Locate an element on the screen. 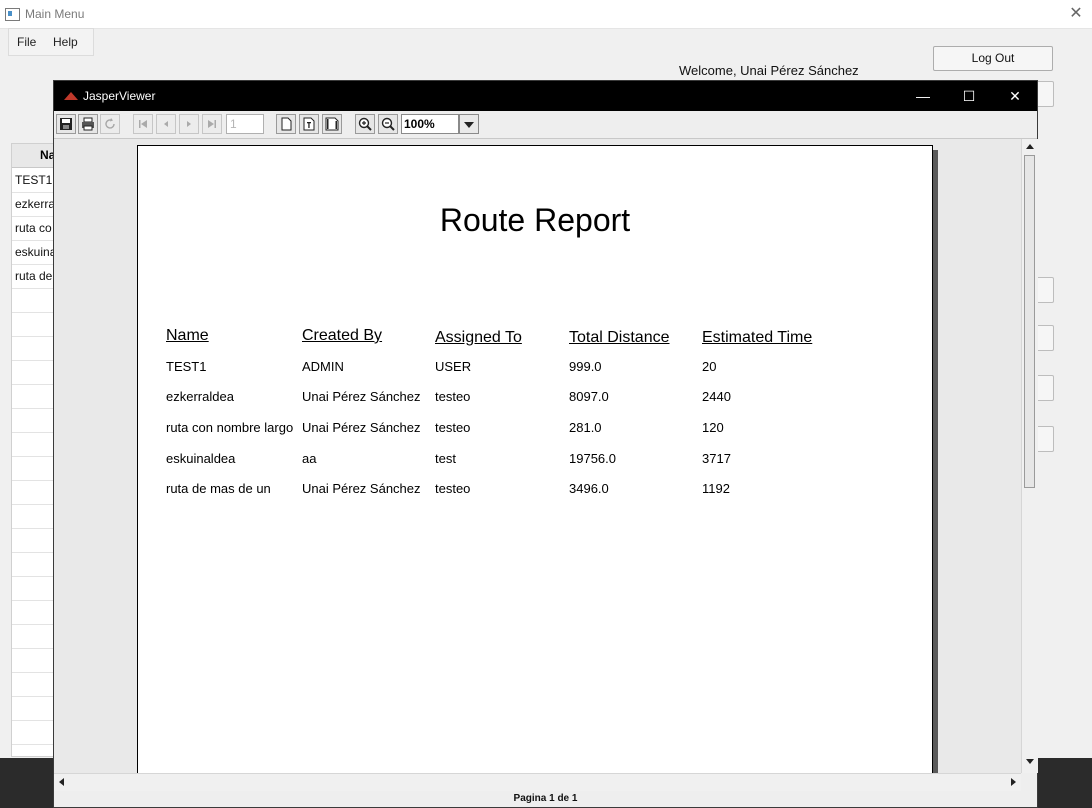 Image resolution: width=1092 pixels, height=808 pixels. zoom-combo-input: 100% is located at coordinates (430, 124).